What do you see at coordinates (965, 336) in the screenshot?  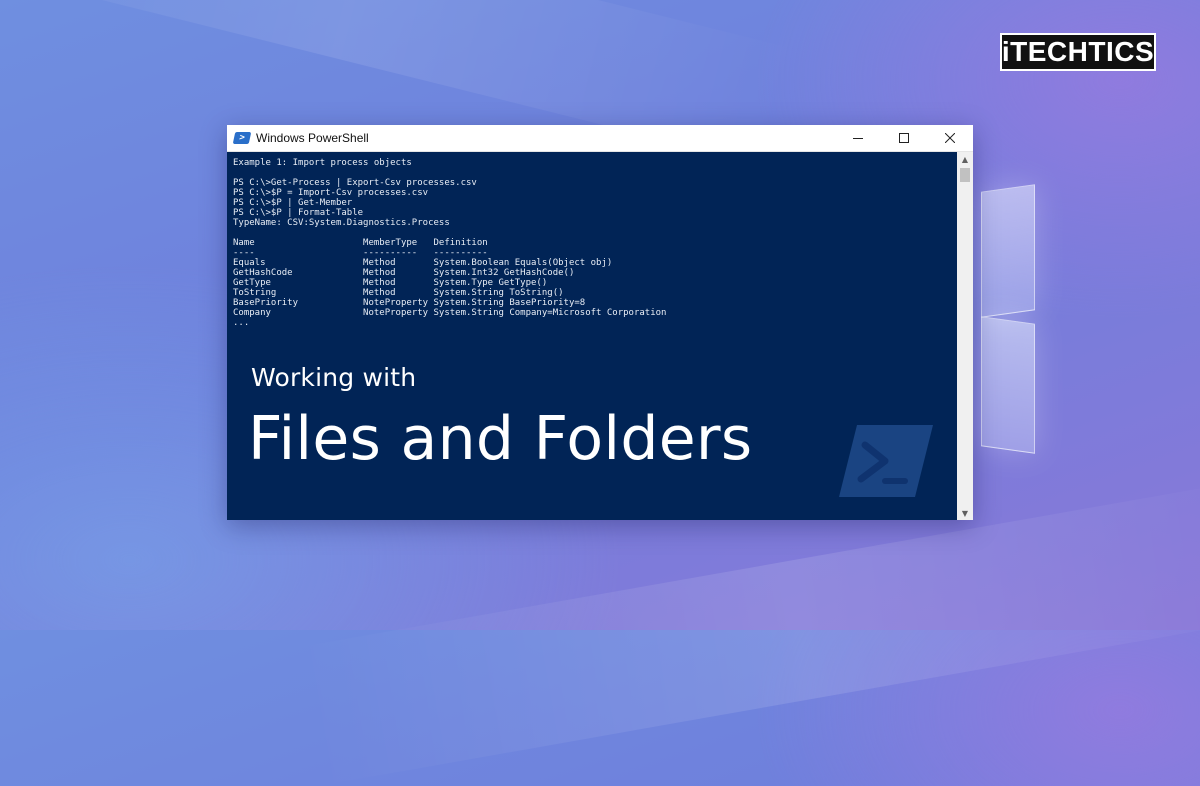 I see `vertical-scrollbar: ▲ ▼` at bounding box center [965, 336].